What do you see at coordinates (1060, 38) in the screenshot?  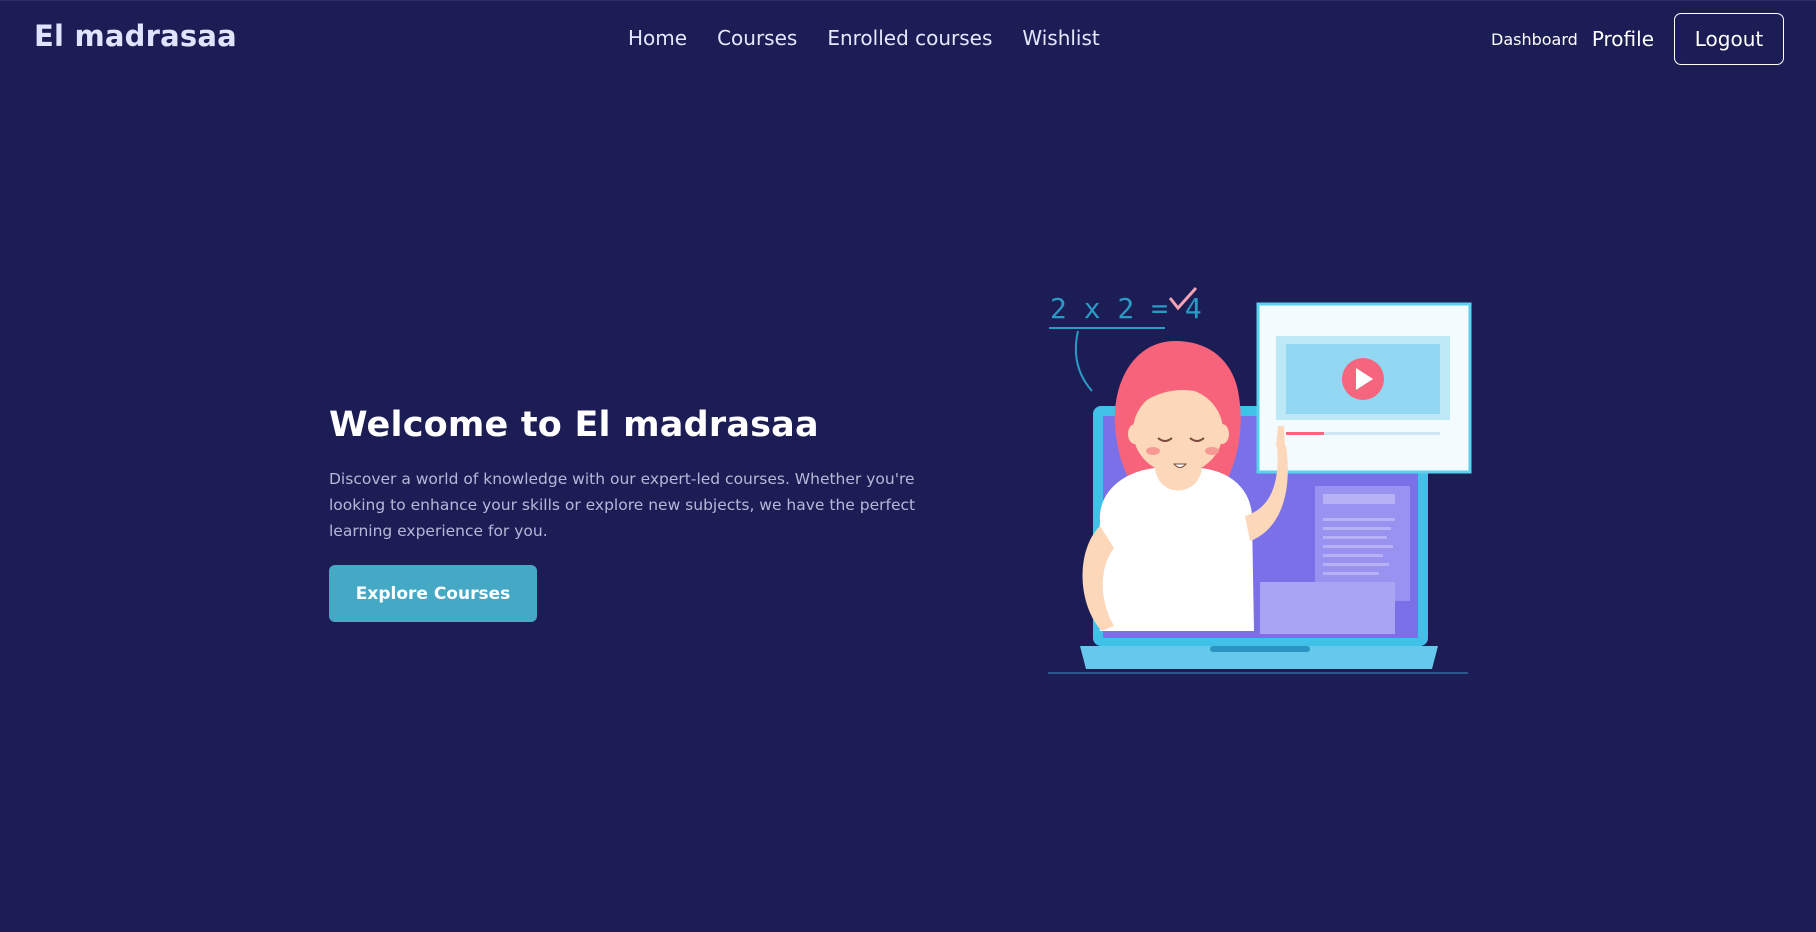 I see `nav-link-wishlist: Wishlist` at bounding box center [1060, 38].